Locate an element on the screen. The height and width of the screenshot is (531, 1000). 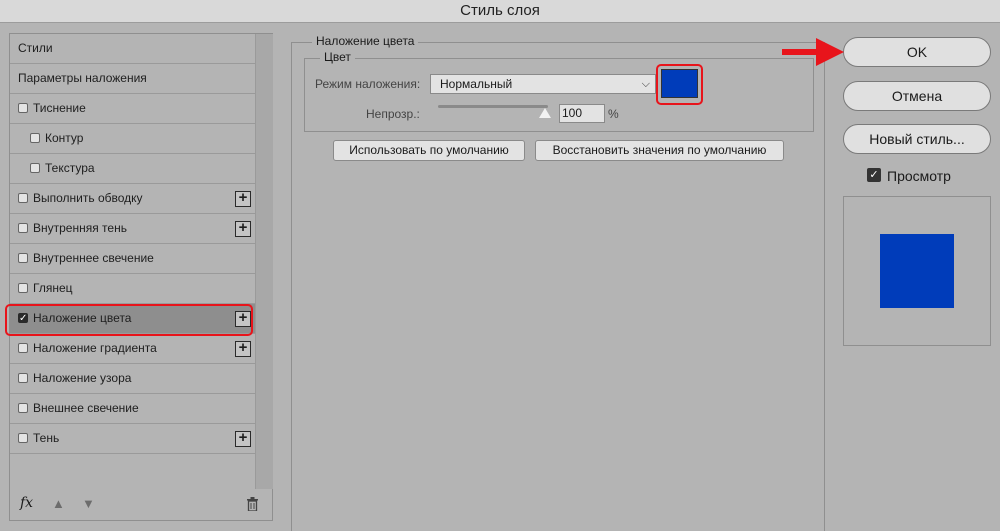
preview-checkbox: ✓ is located at coordinates (874, 175).